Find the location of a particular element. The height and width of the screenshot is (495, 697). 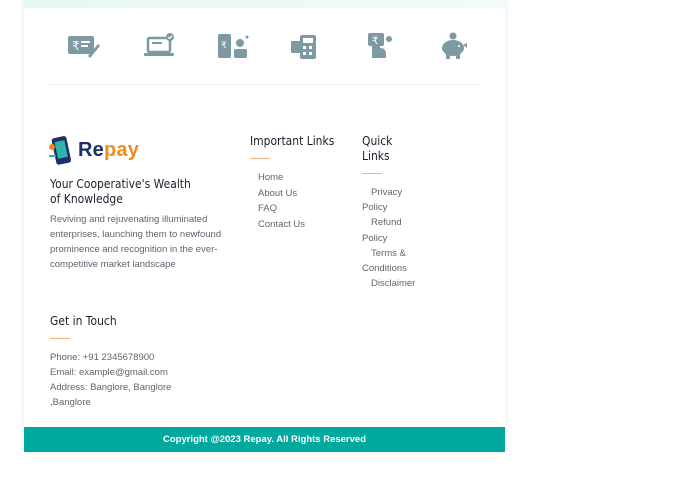

logo-text: Repay is located at coordinates (108, 150).